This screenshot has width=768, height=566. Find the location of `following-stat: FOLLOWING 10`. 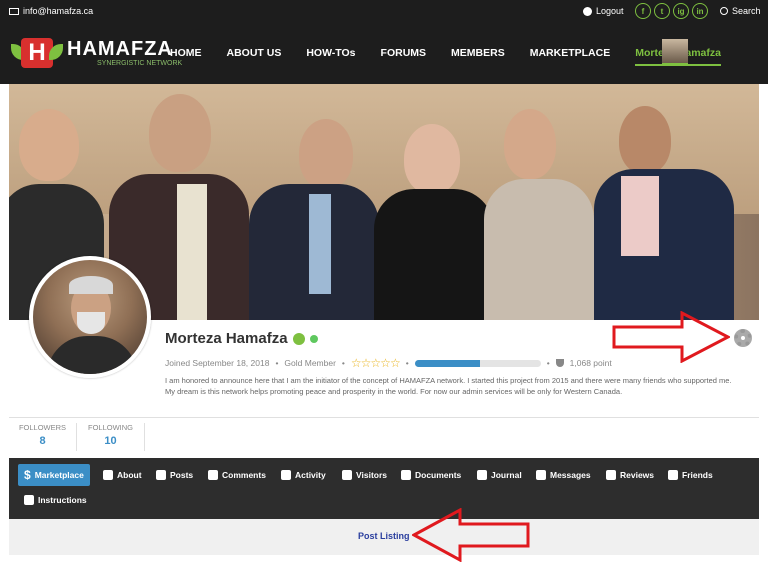

following-stat: FOLLOWING 10 is located at coordinates (111, 437).